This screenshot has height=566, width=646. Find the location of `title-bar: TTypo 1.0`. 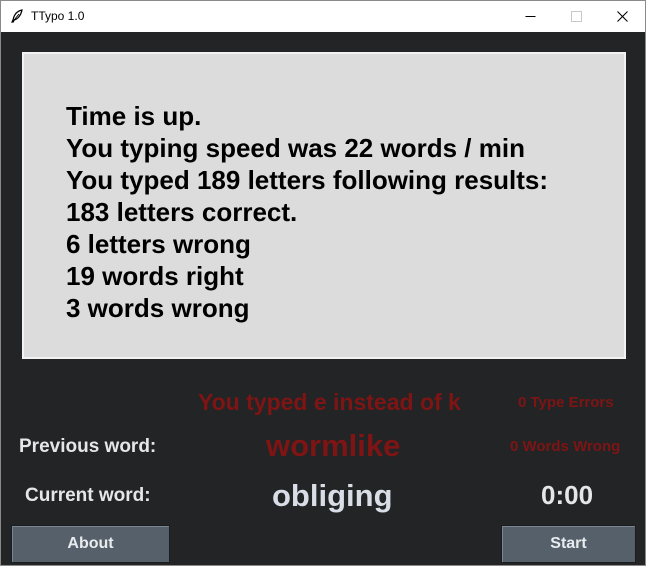

title-bar: TTypo 1.0 is located at coordinates (323, 16).